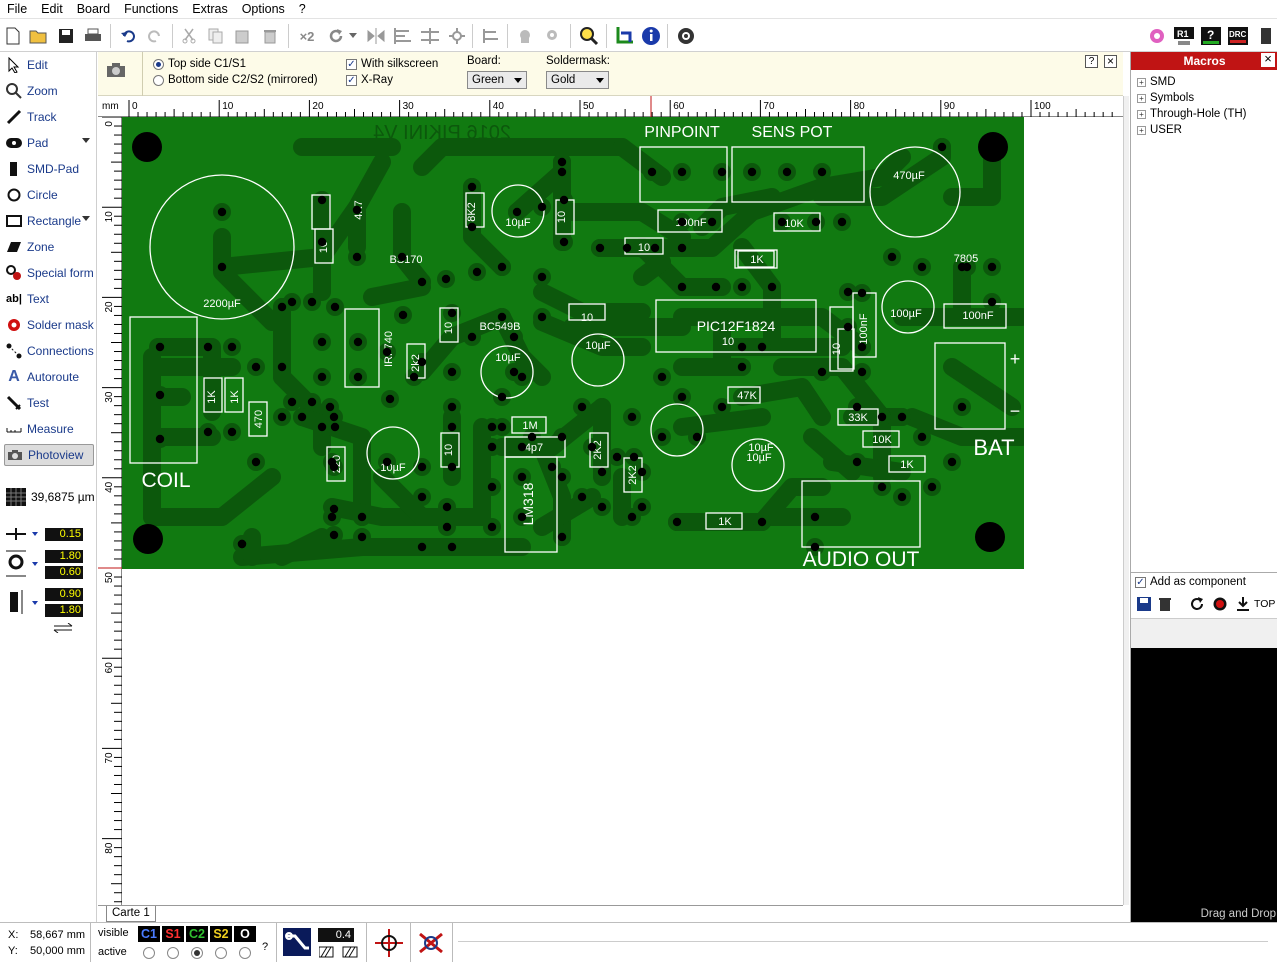 The width and height of the screenshot is (1277, 962). I want to click on close-photoview-button: ×, so click(1110, 61).